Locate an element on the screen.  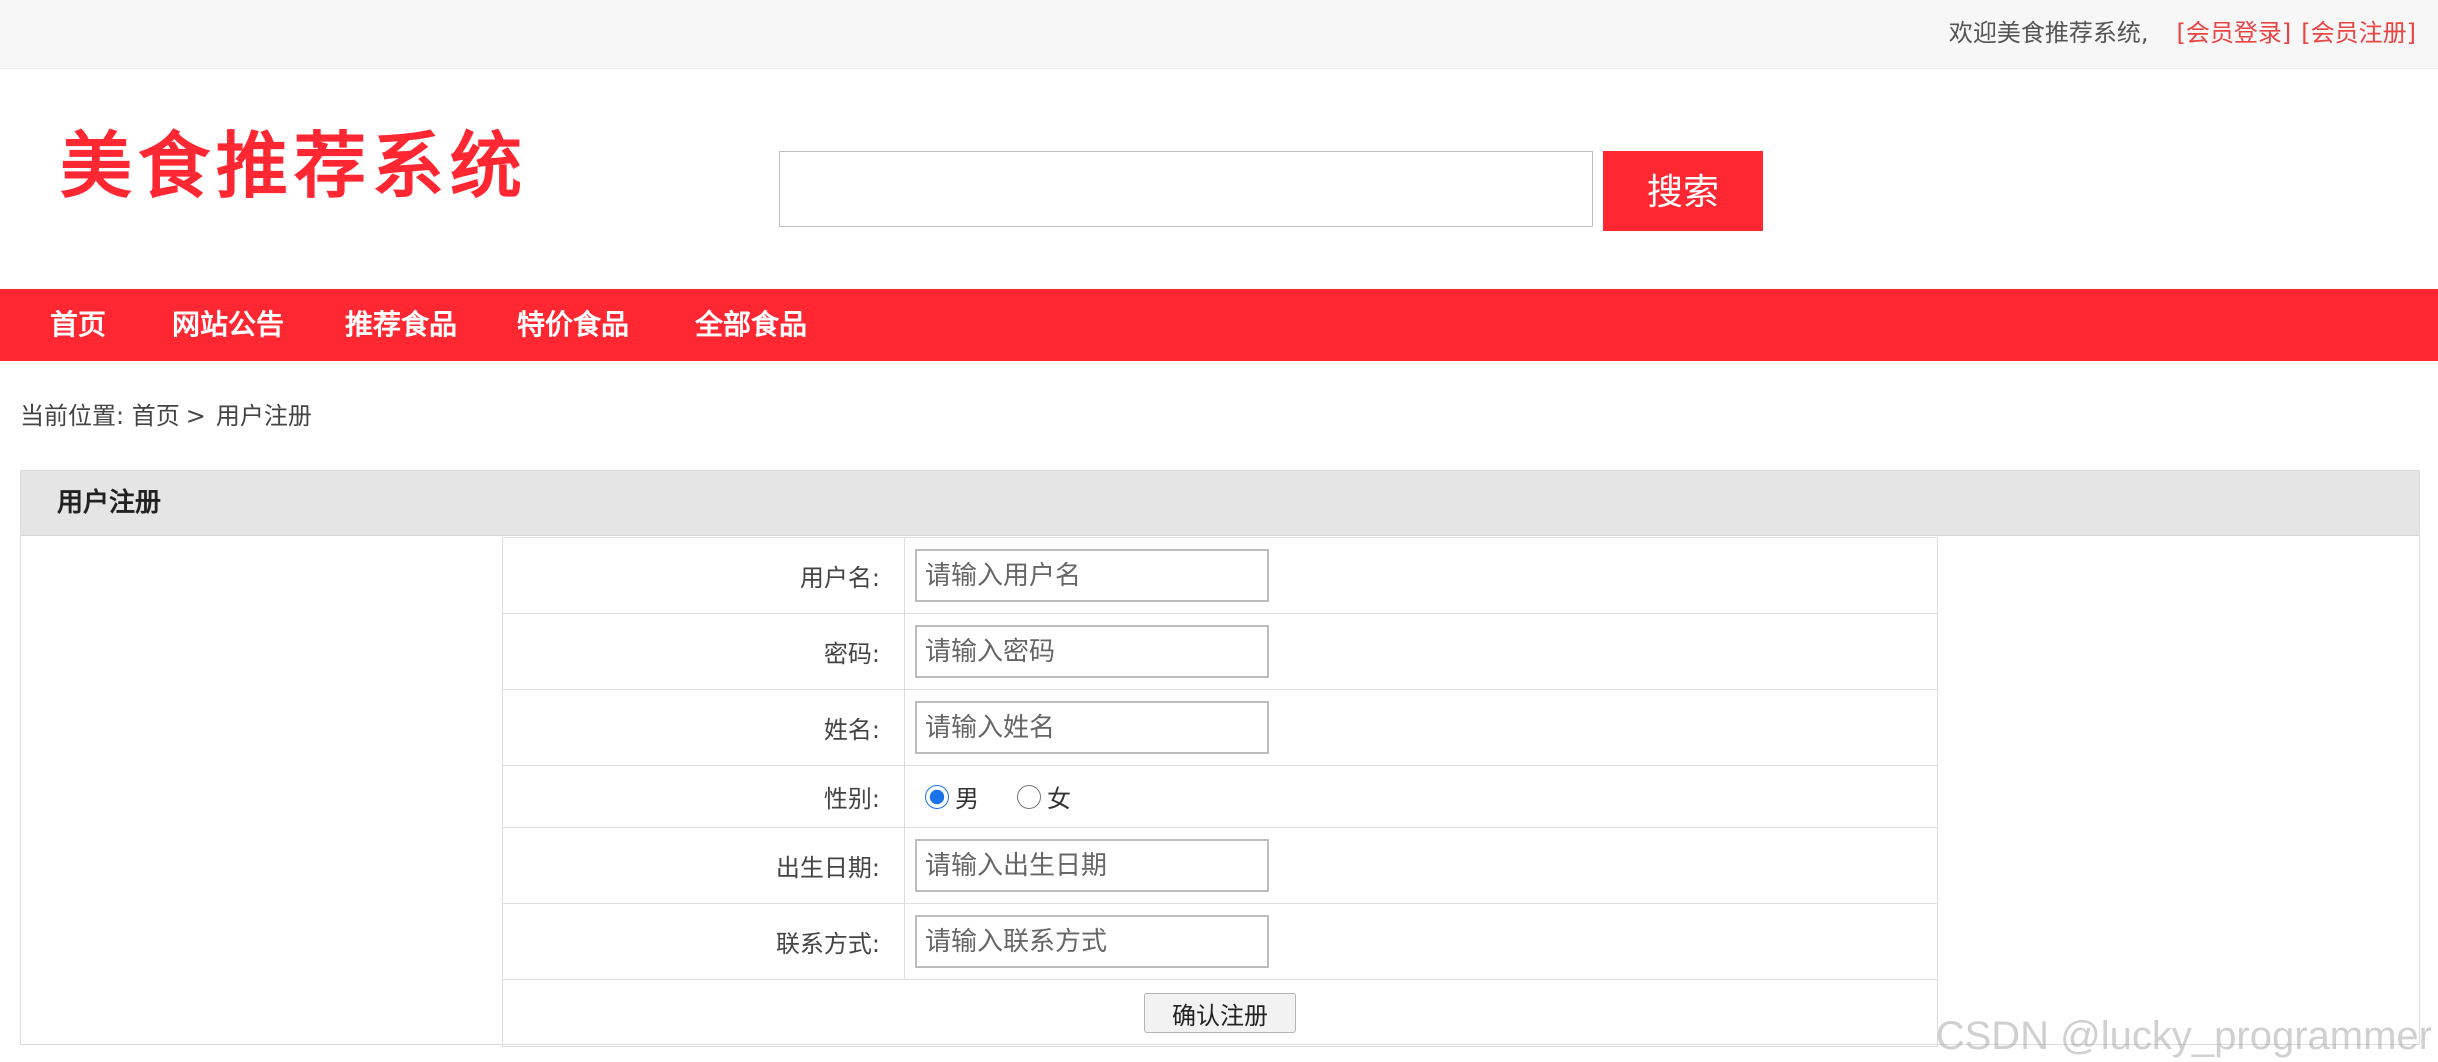
breadcrumb: 当前位置: 首页 > 用户注册 is located at coordinates (166, 416).